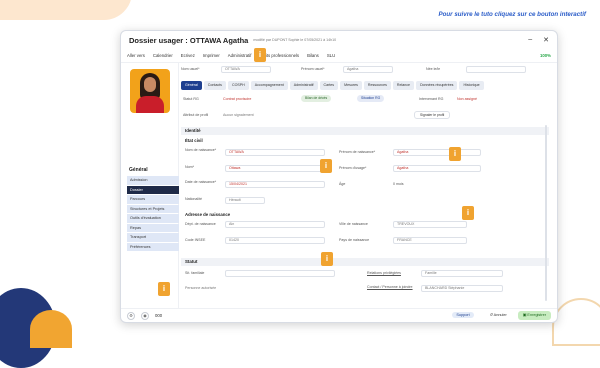 This screenshot has width=600, height=368. Describe the element at coordinates (545, 55) in the screenshot. I see `completion-percent: 100%` at that location.